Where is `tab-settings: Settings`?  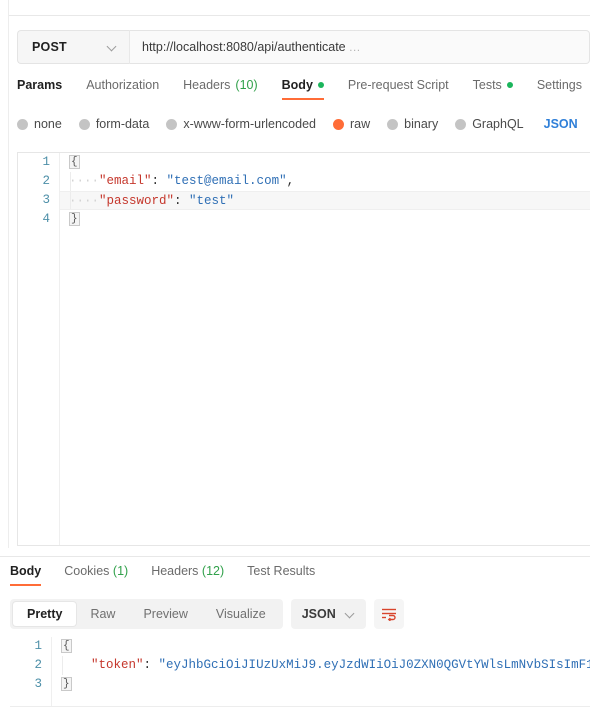 tab-settings: Settings is located at coordinates (563, 89).